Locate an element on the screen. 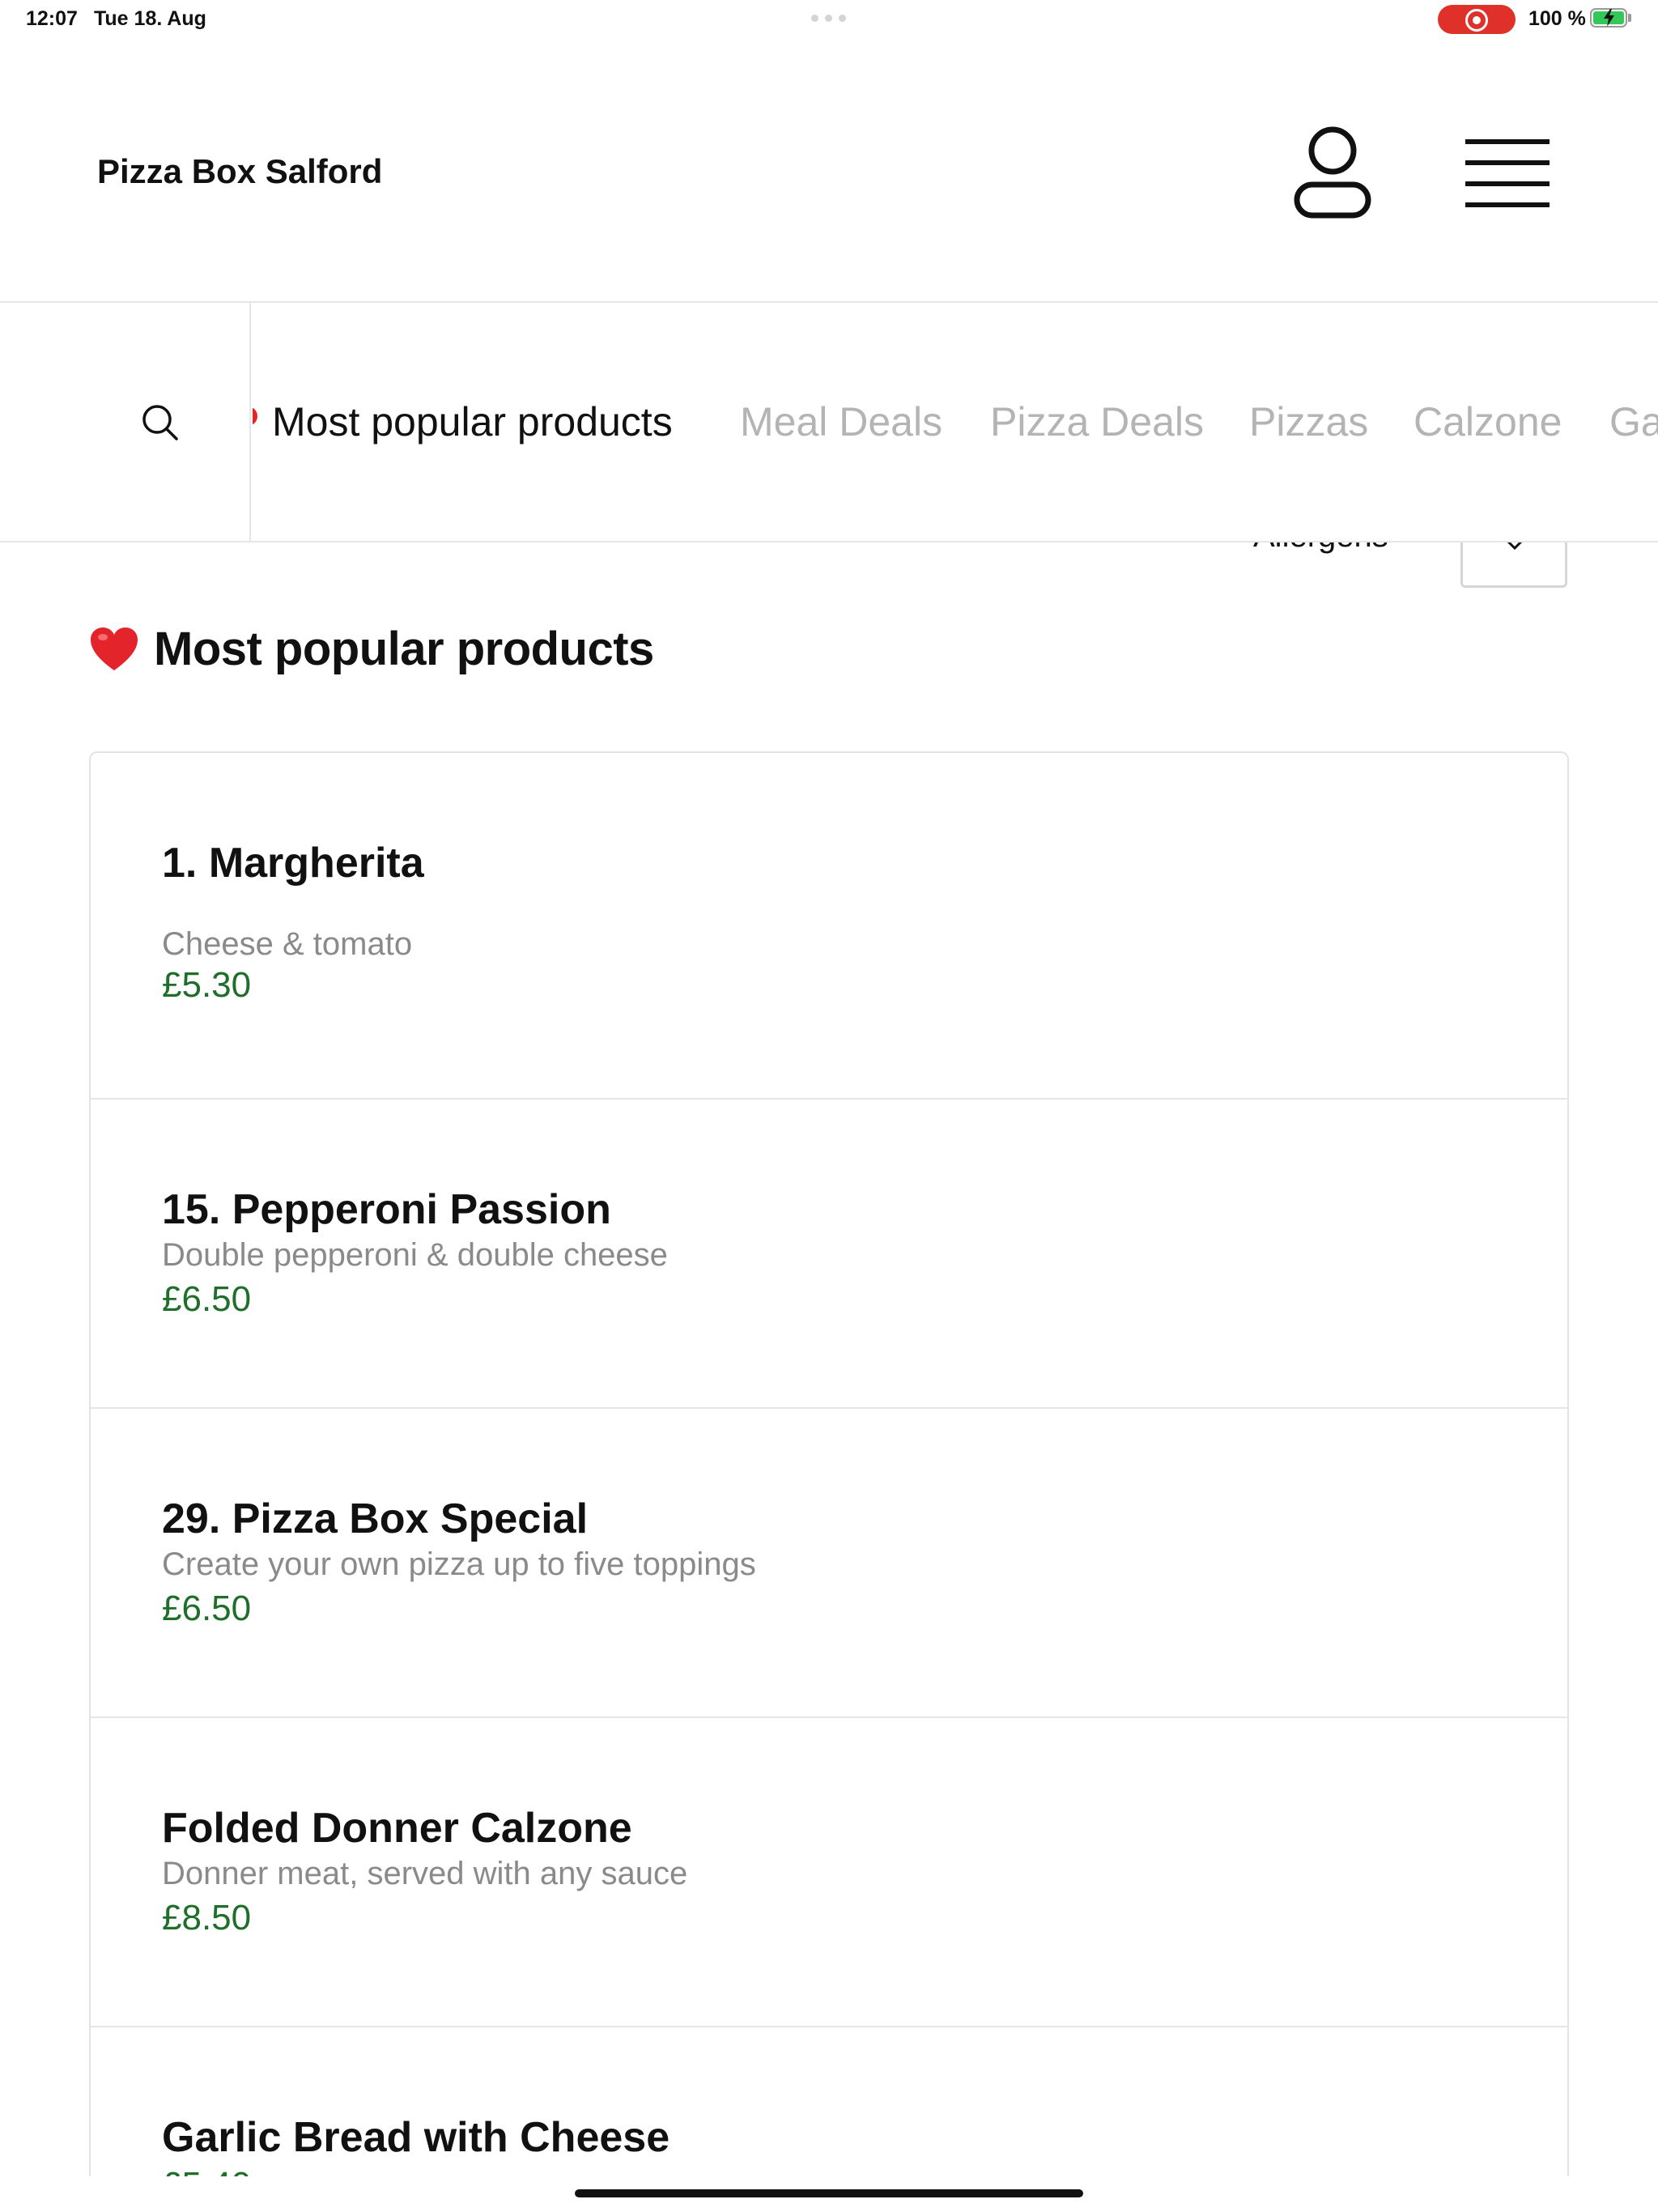  section-title: Most popular products is located at coordinates (404, 649).